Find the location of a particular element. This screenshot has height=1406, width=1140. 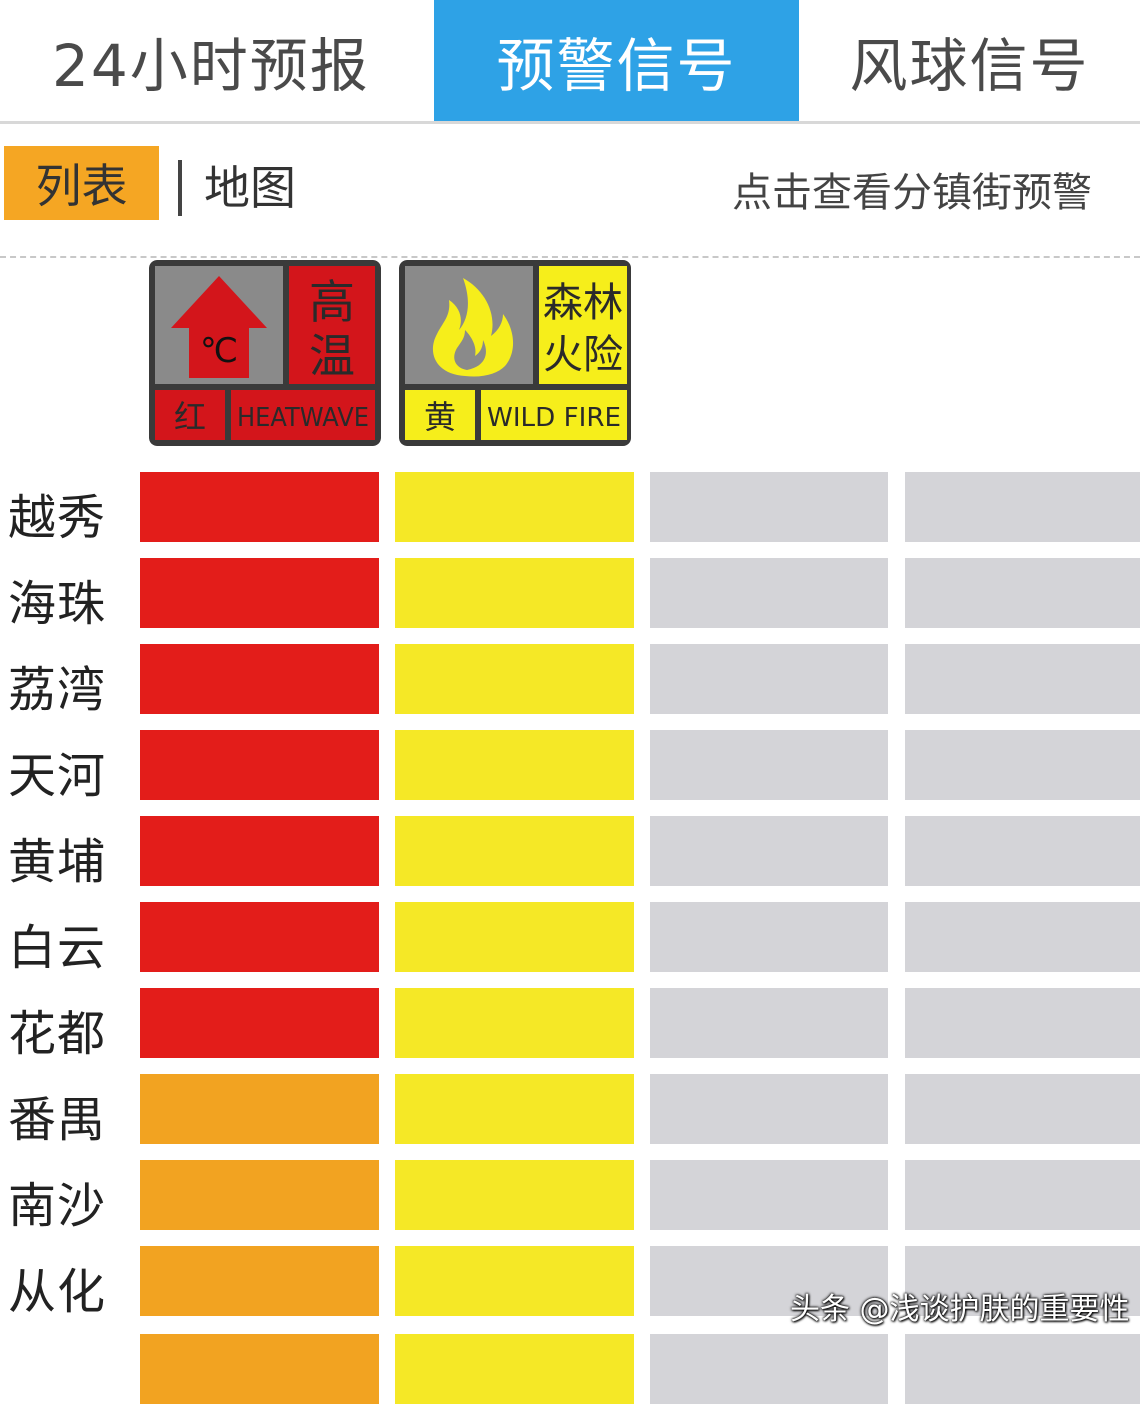

list-view-button: 列表 is located at coordinates (81, 183).